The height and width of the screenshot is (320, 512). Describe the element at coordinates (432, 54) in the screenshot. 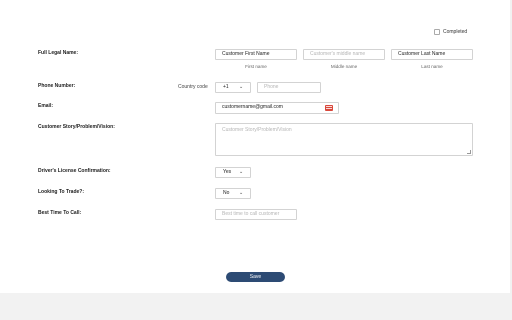

I see `last-name-input: Customer Last Name` at that location.